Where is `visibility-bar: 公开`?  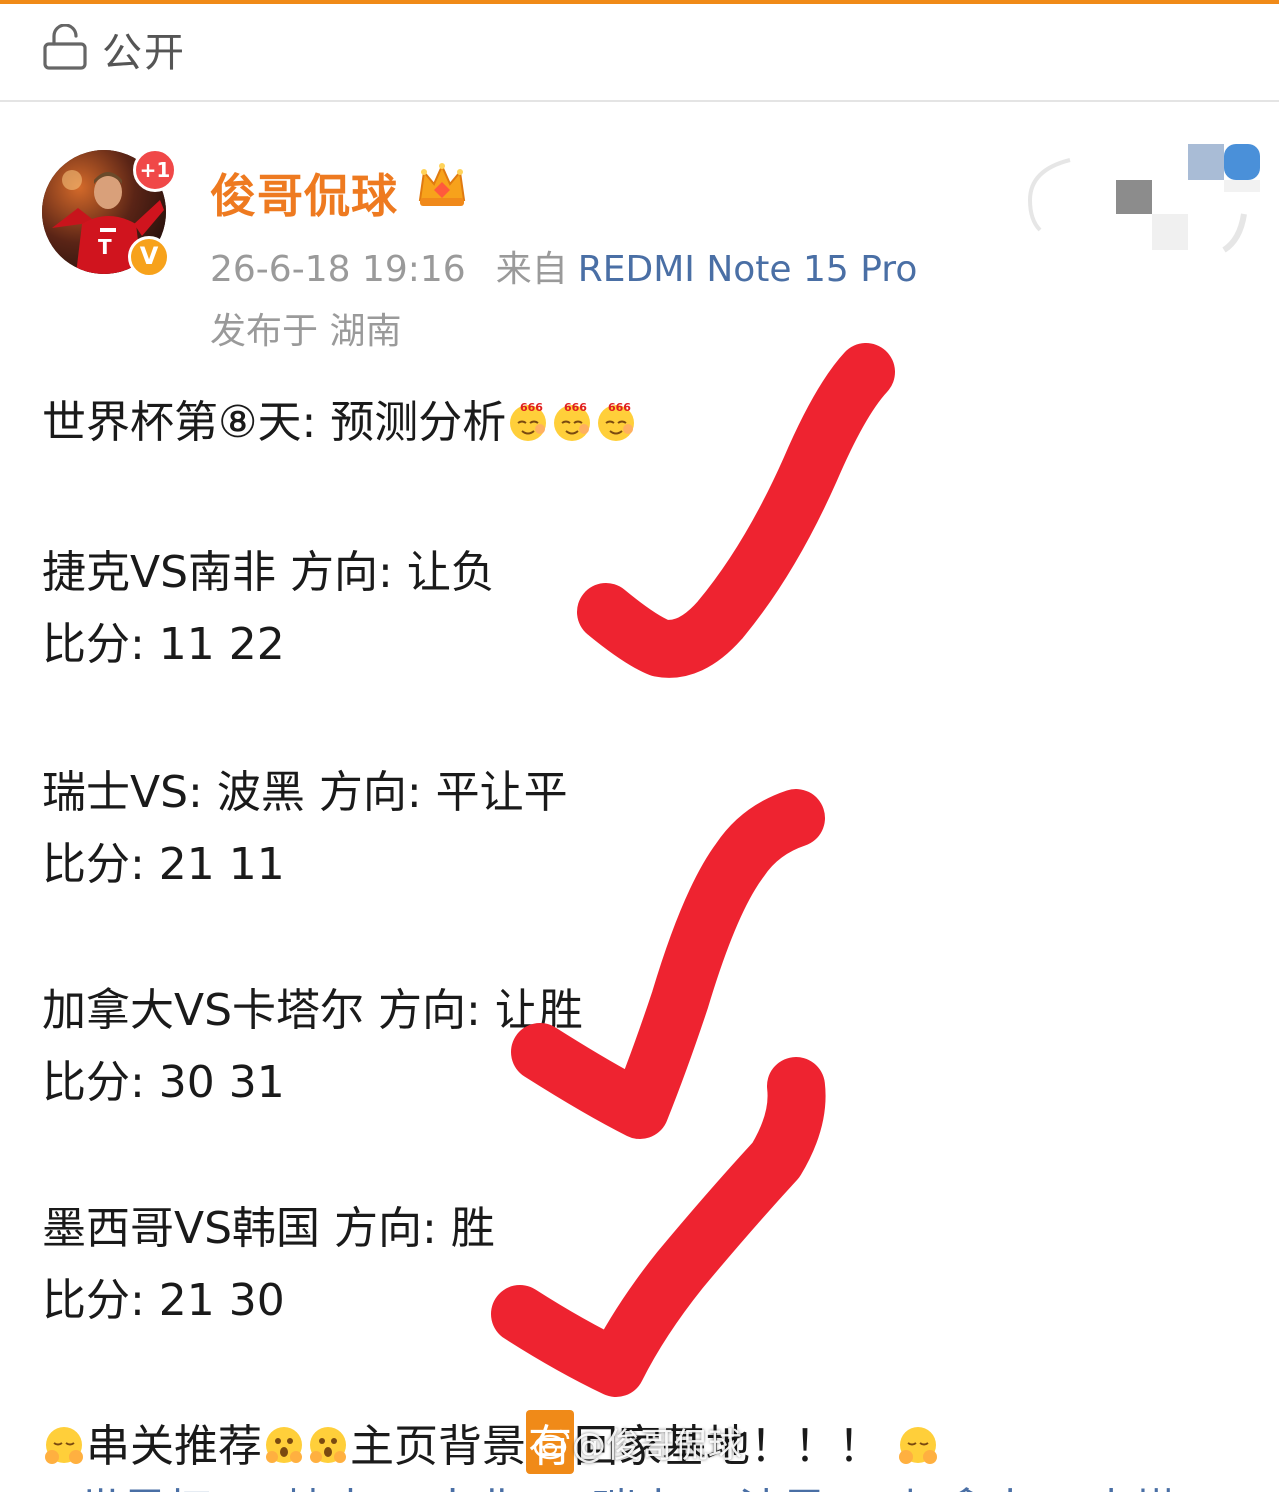 visibility-bar: 公开 is located at coordinates (639, 52).